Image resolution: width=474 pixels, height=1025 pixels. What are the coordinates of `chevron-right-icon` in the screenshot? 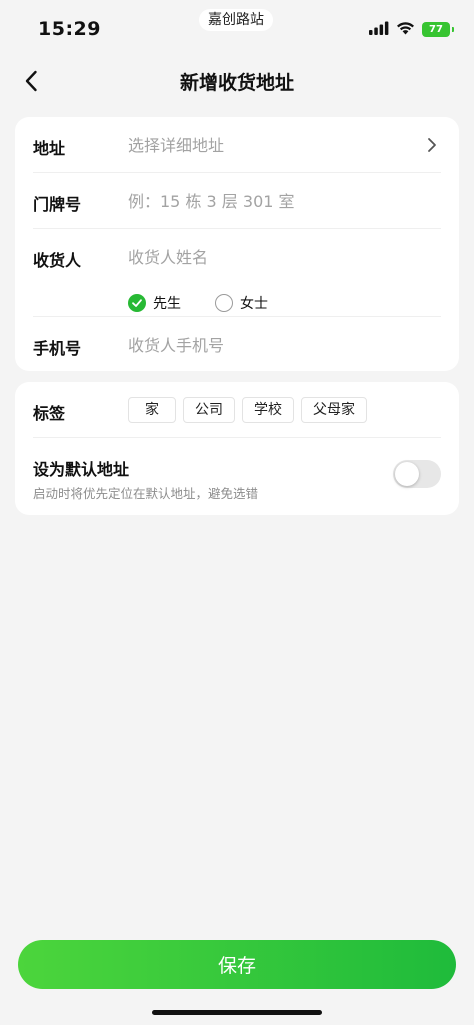 It's located at (432, 145).